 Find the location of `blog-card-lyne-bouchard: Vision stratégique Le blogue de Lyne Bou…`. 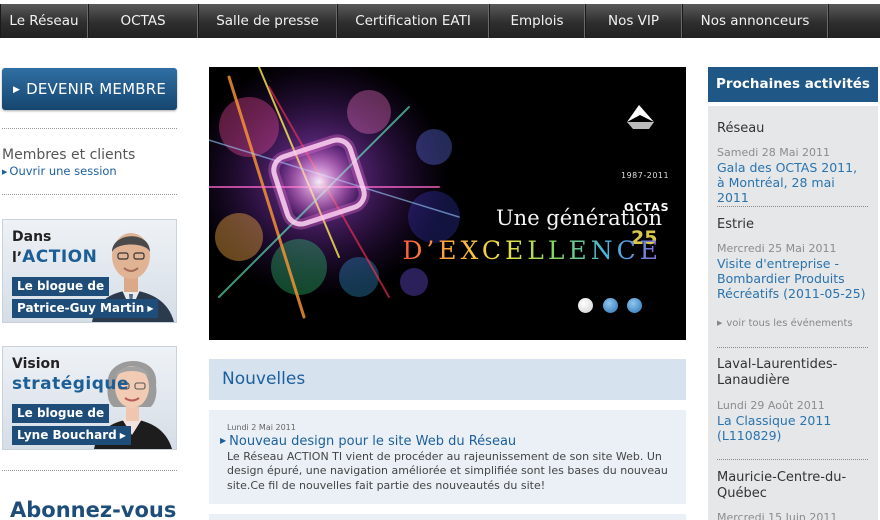

blog-card-lyne-bouchard: Vision stratégique Le blogue de Lyne Bou… is located at coordinates (89, 398).